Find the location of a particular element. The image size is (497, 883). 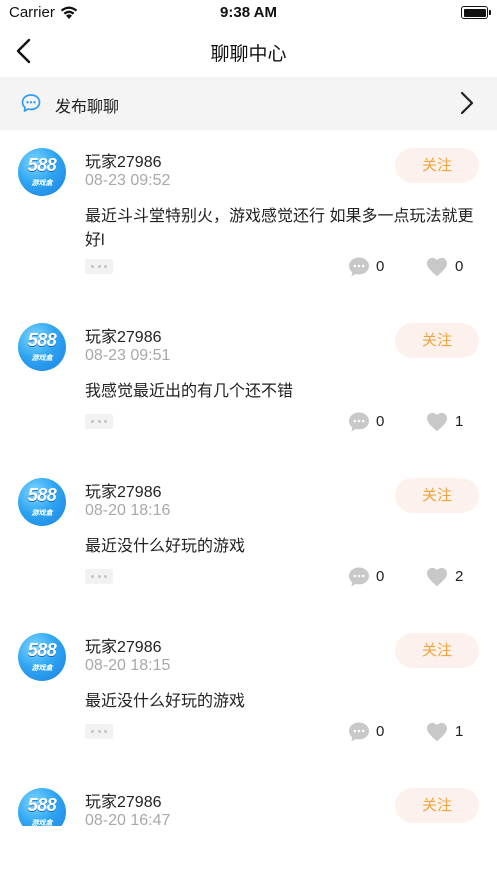

like-count: 0 is located at coordinates (459, 266).